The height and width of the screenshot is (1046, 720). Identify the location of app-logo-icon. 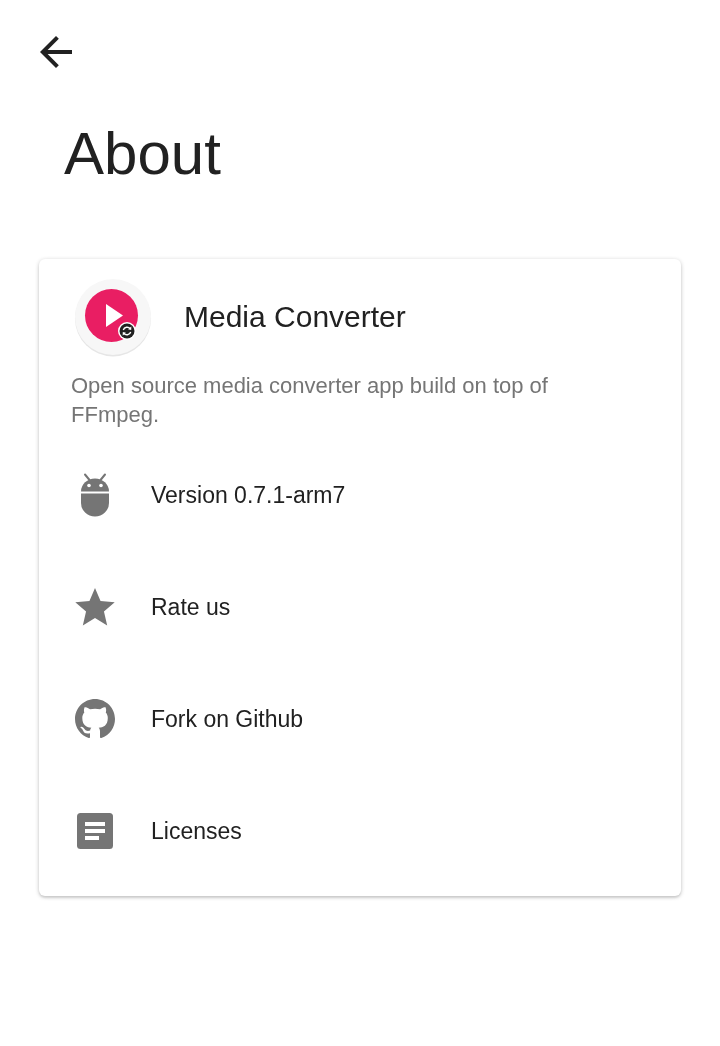
(113, 317).